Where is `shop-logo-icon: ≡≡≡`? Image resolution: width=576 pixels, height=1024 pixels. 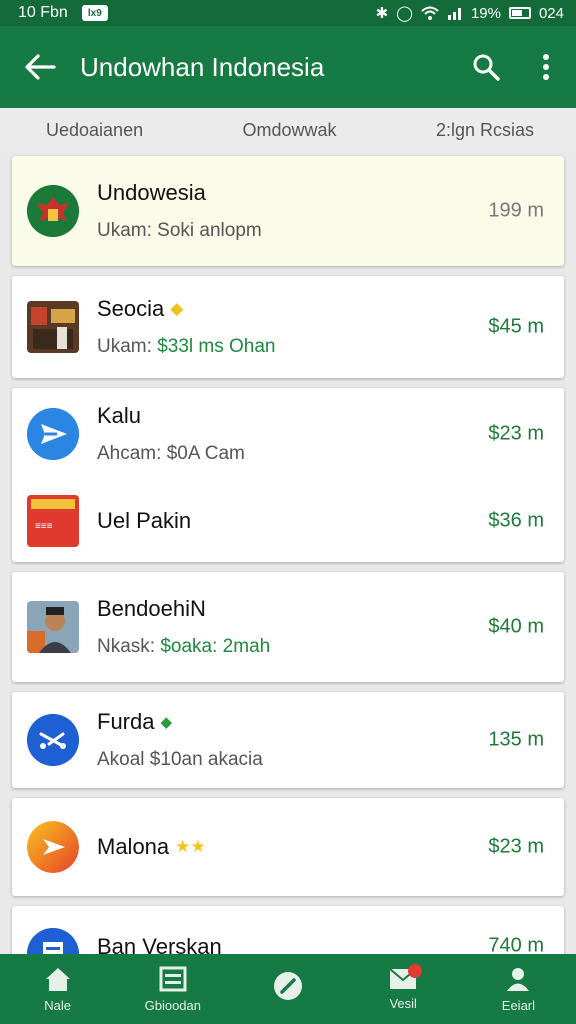 shop-logo-icon: ≡≡≡ is located at coordinates (53, 521).